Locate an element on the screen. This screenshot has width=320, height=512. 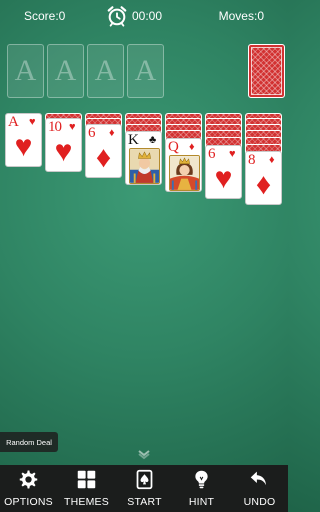
tableau-card-6-hearts: 6 ♥ ♥ is located at coordinates (223, 172).